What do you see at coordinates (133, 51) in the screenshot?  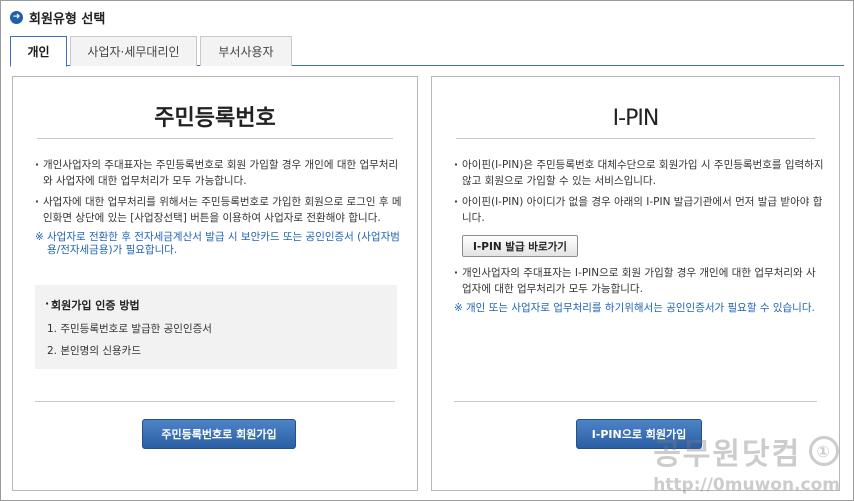 I see `tab-business-tax-agent: 사업자·세무대리인` at bounding box center [133, 51].